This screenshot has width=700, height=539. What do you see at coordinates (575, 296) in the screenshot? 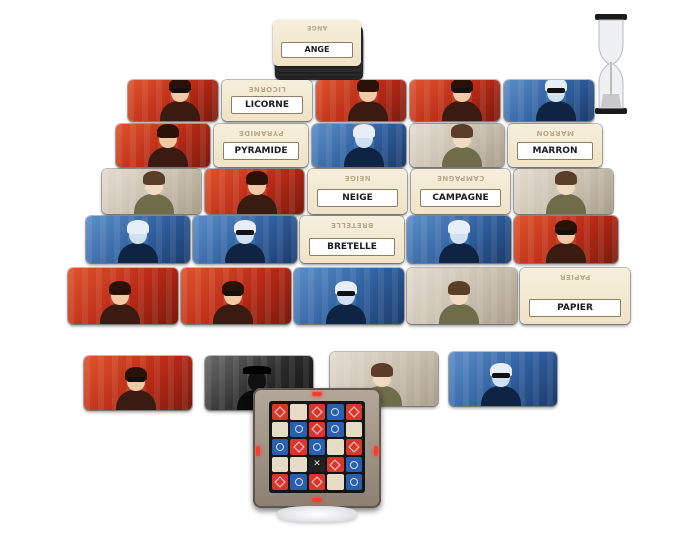
I see `word-card: PAPIER PAPIER` at bounding box center [575, 296].